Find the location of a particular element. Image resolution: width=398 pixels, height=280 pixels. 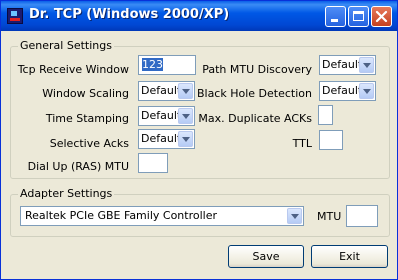

max-duplicate-acks-field is located at coordinates (325, 115).